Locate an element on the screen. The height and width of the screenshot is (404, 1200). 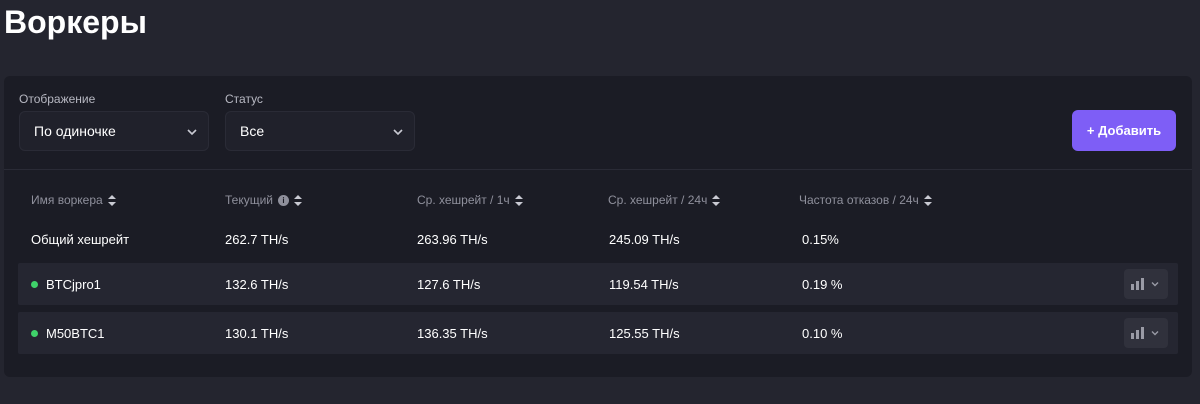
worker-reject: 0.10 % is located at coordinates (822, 333).